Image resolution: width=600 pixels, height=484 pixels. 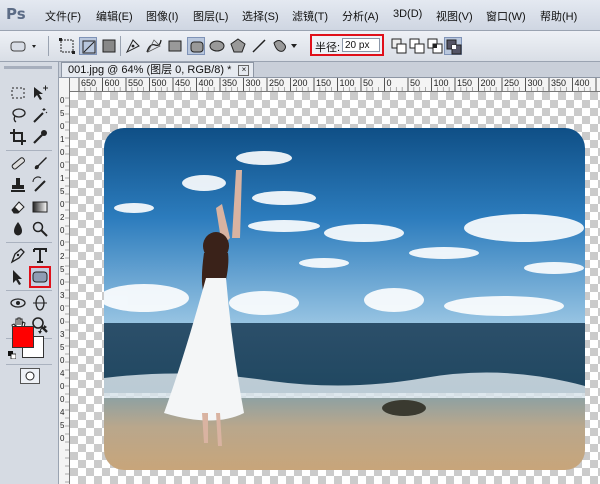 What do you see at coordinates (28, 67) in the screenshot?
I see `panel-grip` at bounding box center [28, 67].